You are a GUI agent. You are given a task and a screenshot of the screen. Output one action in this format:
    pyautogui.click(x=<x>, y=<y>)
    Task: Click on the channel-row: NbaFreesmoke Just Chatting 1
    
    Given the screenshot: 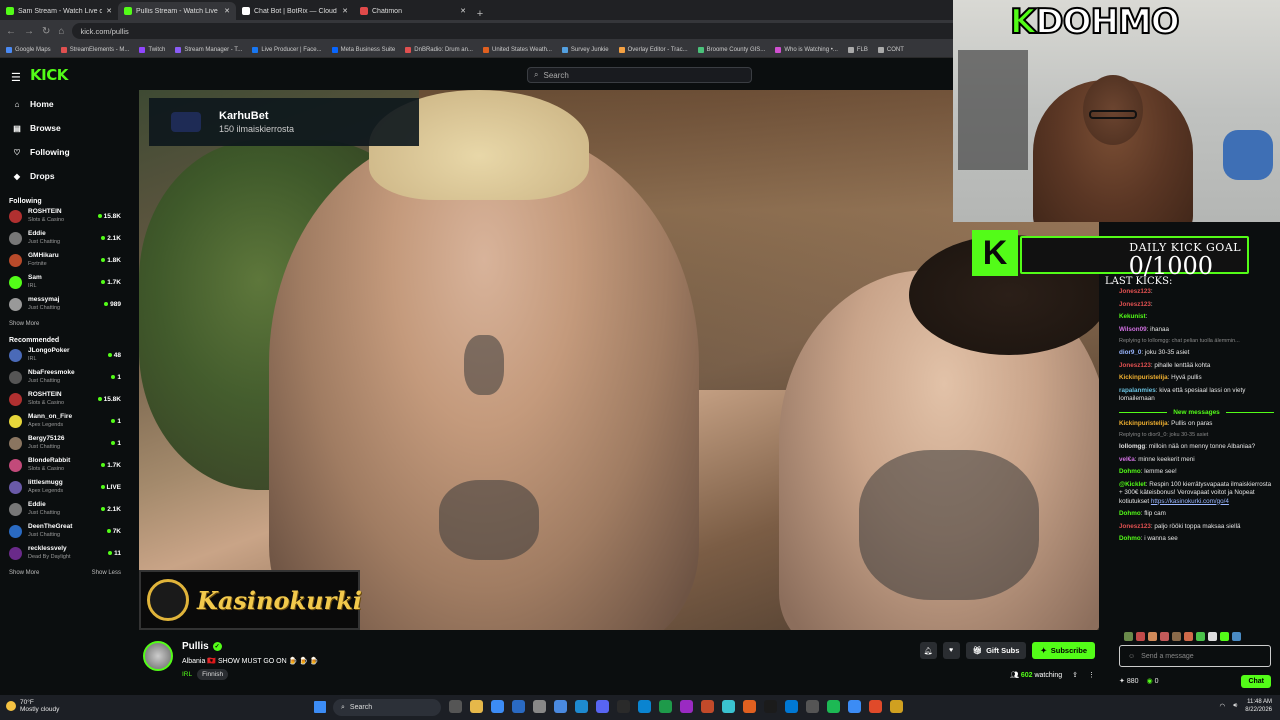 What is the action you would take?
    pyautogui.click(x=65, y=377)
    